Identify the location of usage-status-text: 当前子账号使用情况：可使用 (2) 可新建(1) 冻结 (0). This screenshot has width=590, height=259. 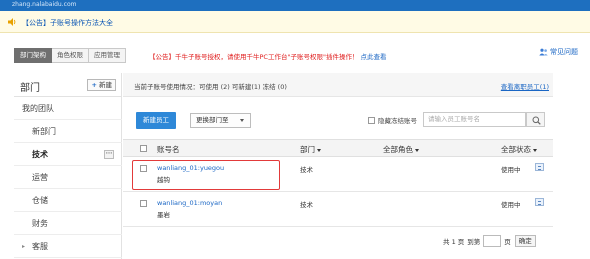
(210, 87).